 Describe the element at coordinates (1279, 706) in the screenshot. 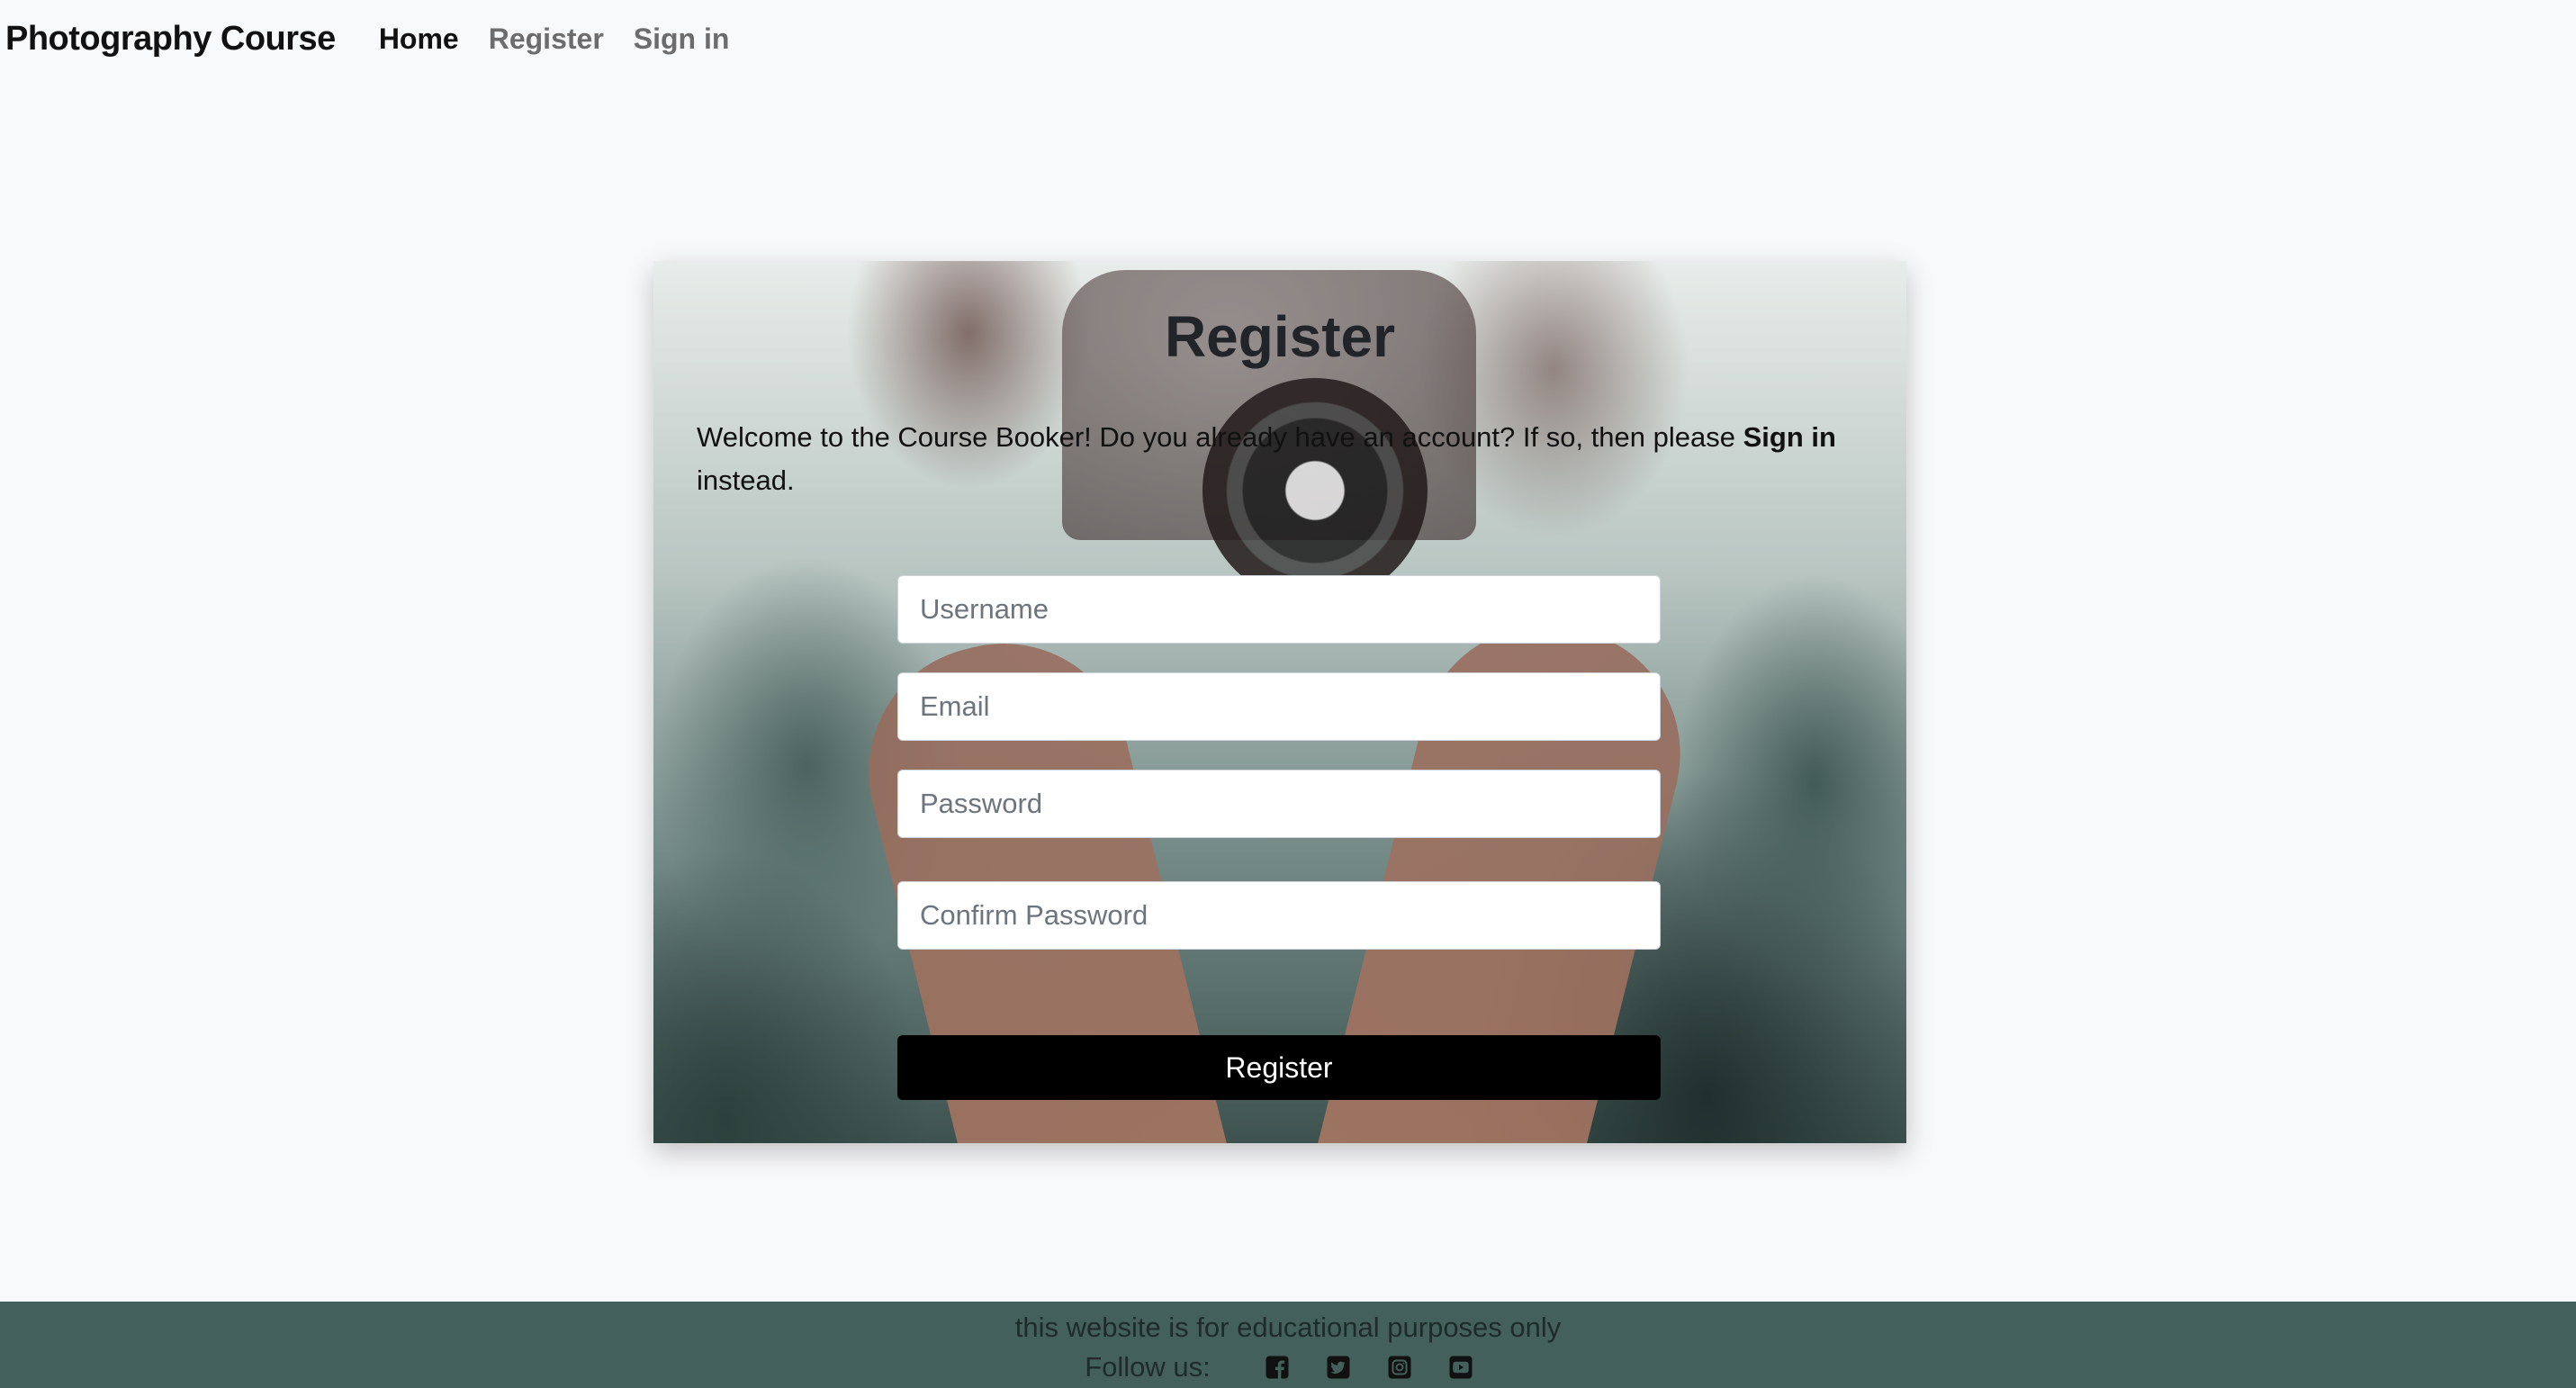

I see `email-input` at that location.